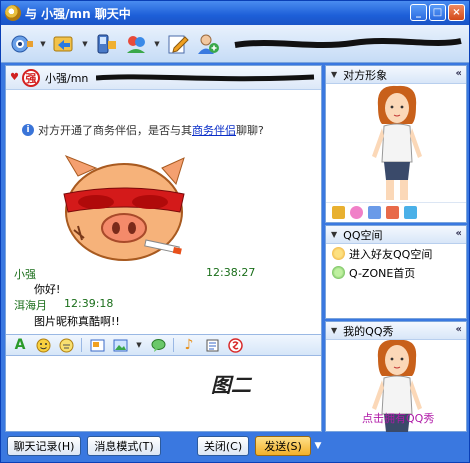 This screenshot has width=470, height=463. I want to click on message-sender: 小强, so click(25, 274).